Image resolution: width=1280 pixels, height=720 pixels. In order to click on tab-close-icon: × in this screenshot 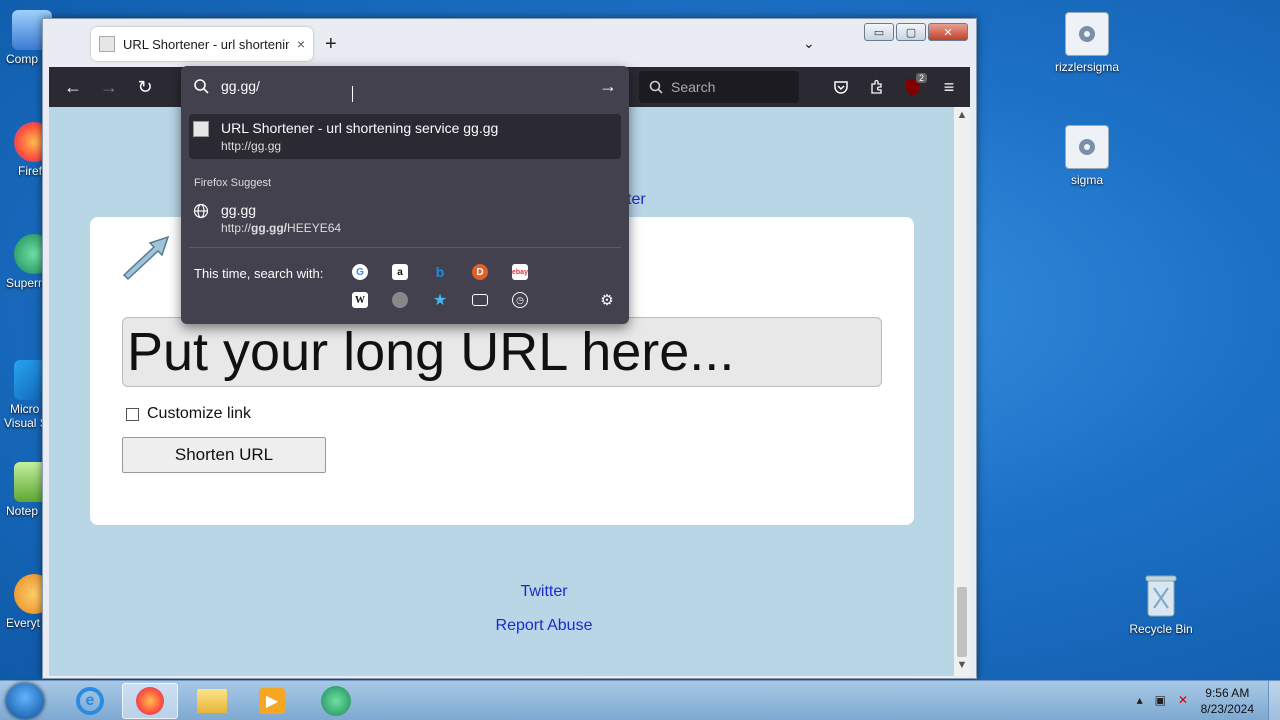, I will do `click(301, 44)`.